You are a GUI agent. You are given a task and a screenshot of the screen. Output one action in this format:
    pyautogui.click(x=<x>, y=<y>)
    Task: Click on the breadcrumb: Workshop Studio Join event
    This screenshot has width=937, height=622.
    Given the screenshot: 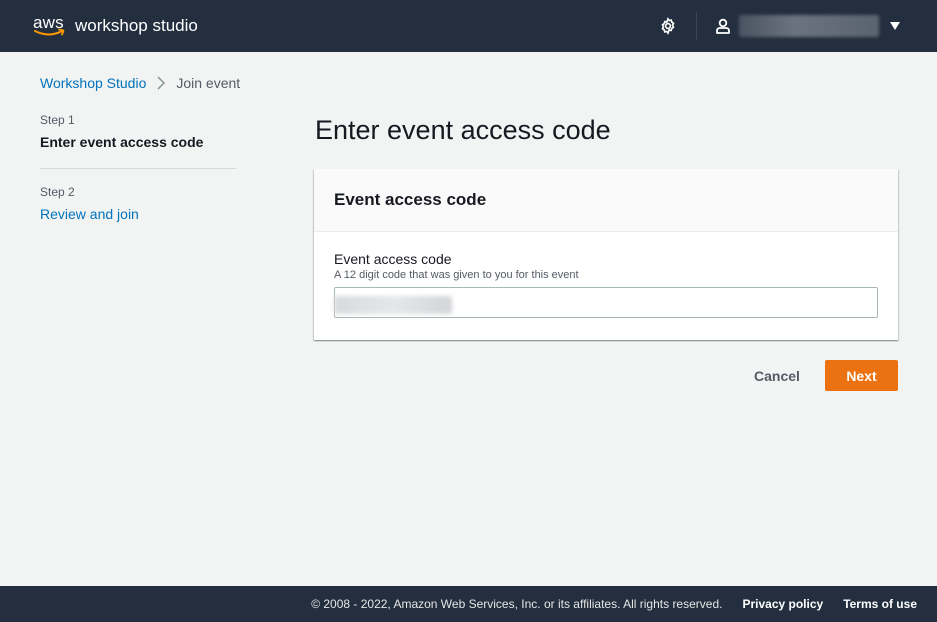 What is the action you would take?
    pyautogui.click(x=140, y=83)
    